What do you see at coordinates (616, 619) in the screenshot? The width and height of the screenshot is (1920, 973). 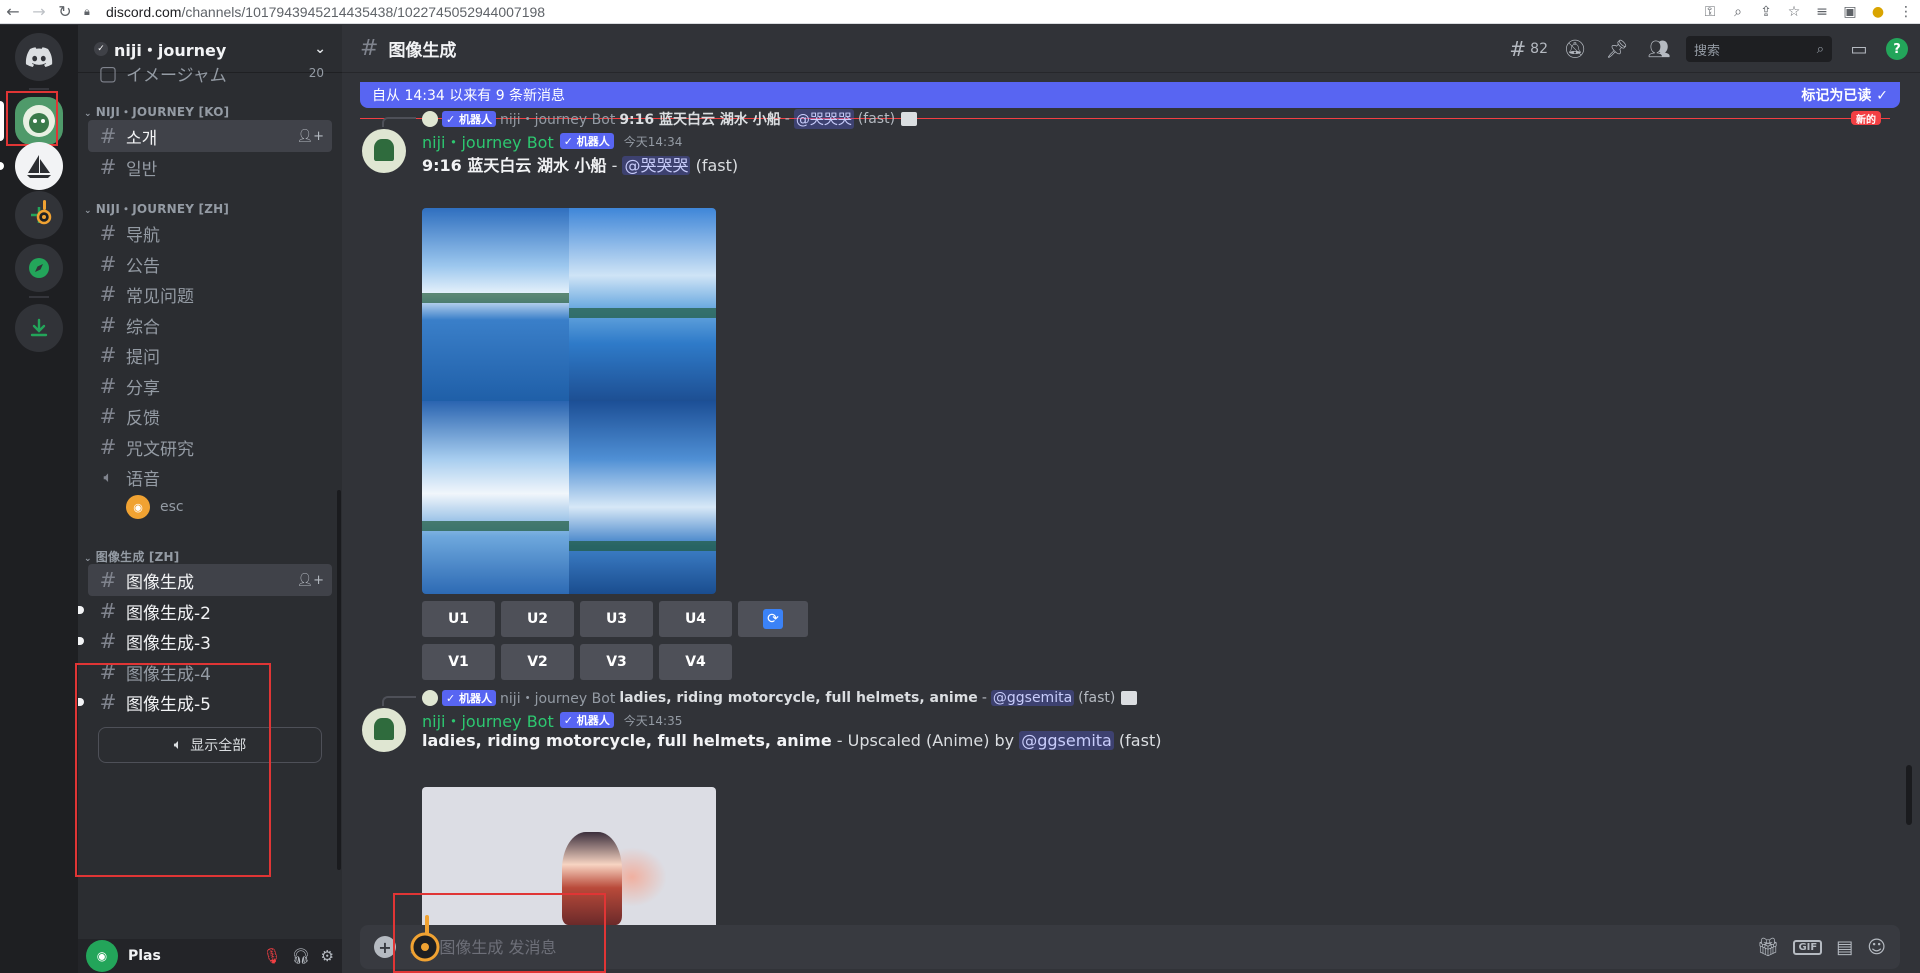 I see `u3-button: U3` at bounding box center [616, 619].